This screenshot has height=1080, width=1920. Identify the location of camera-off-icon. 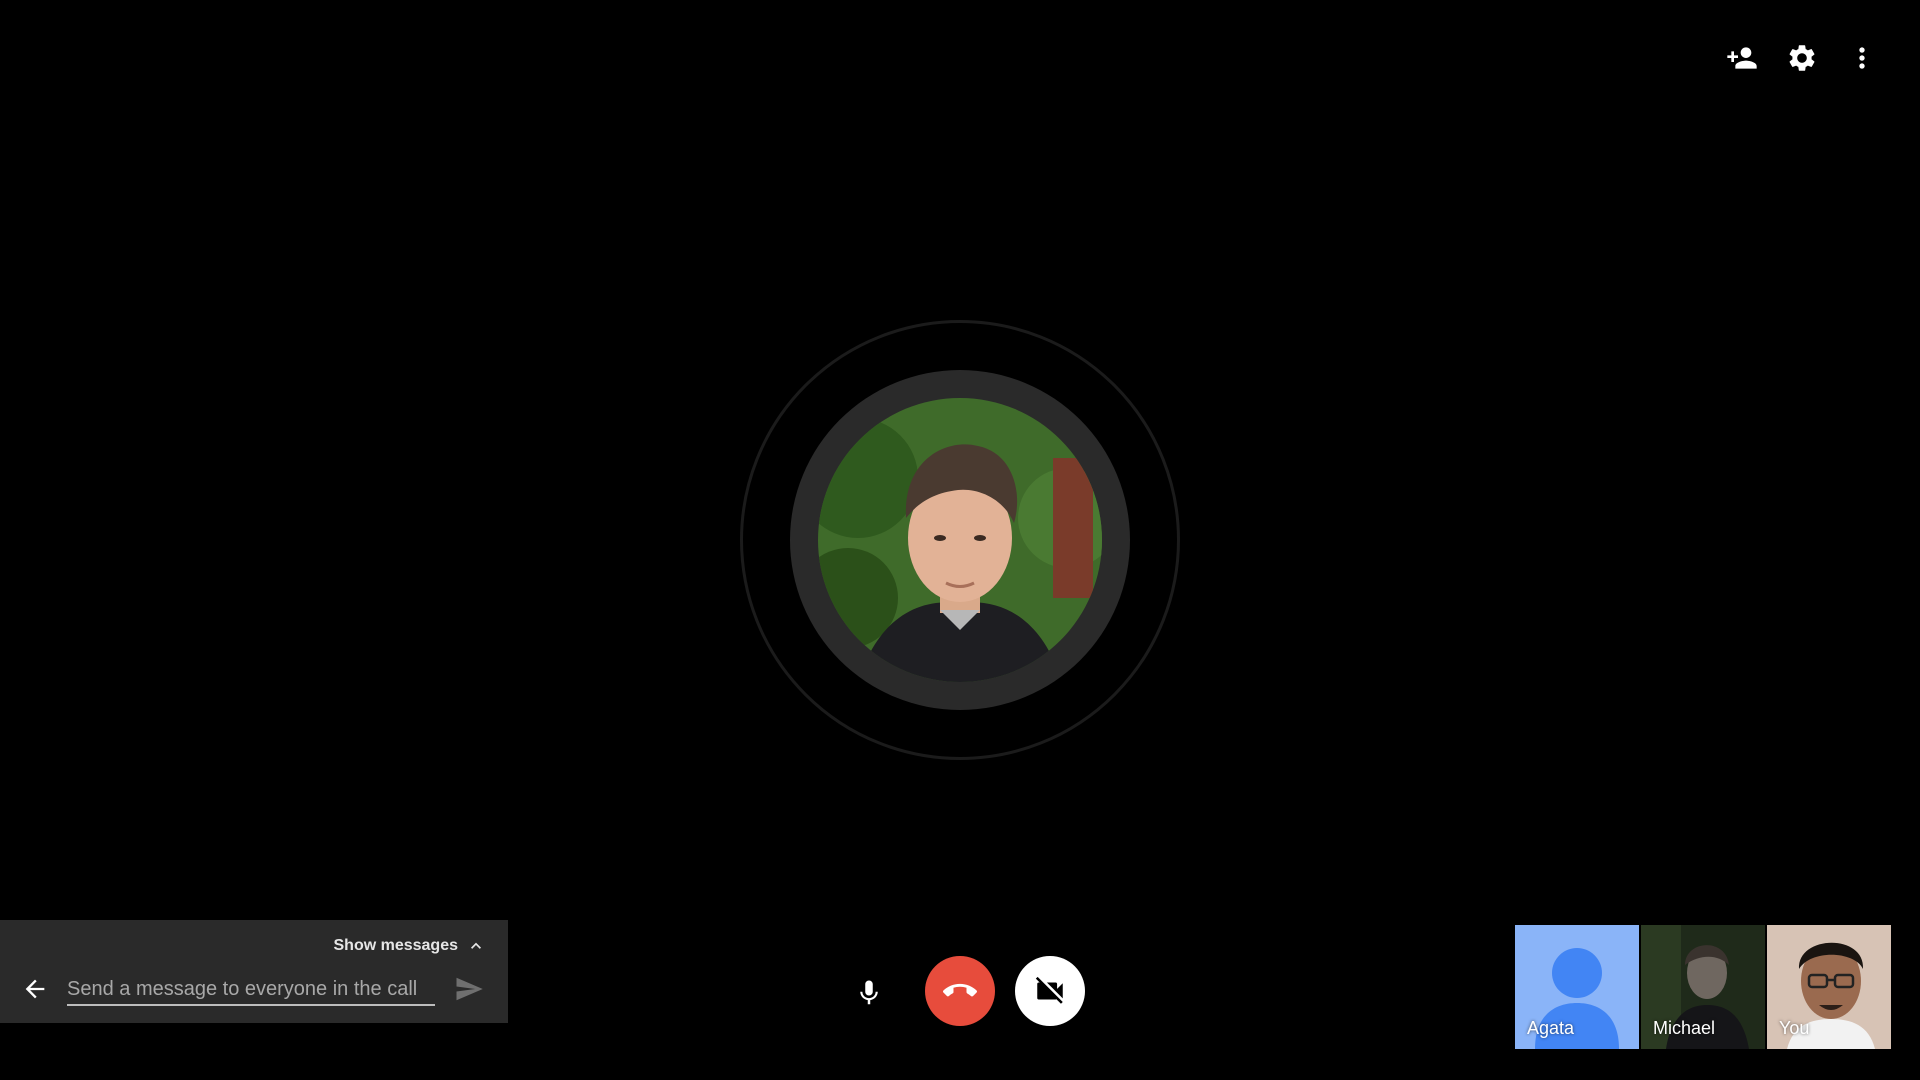
(1049, 990).